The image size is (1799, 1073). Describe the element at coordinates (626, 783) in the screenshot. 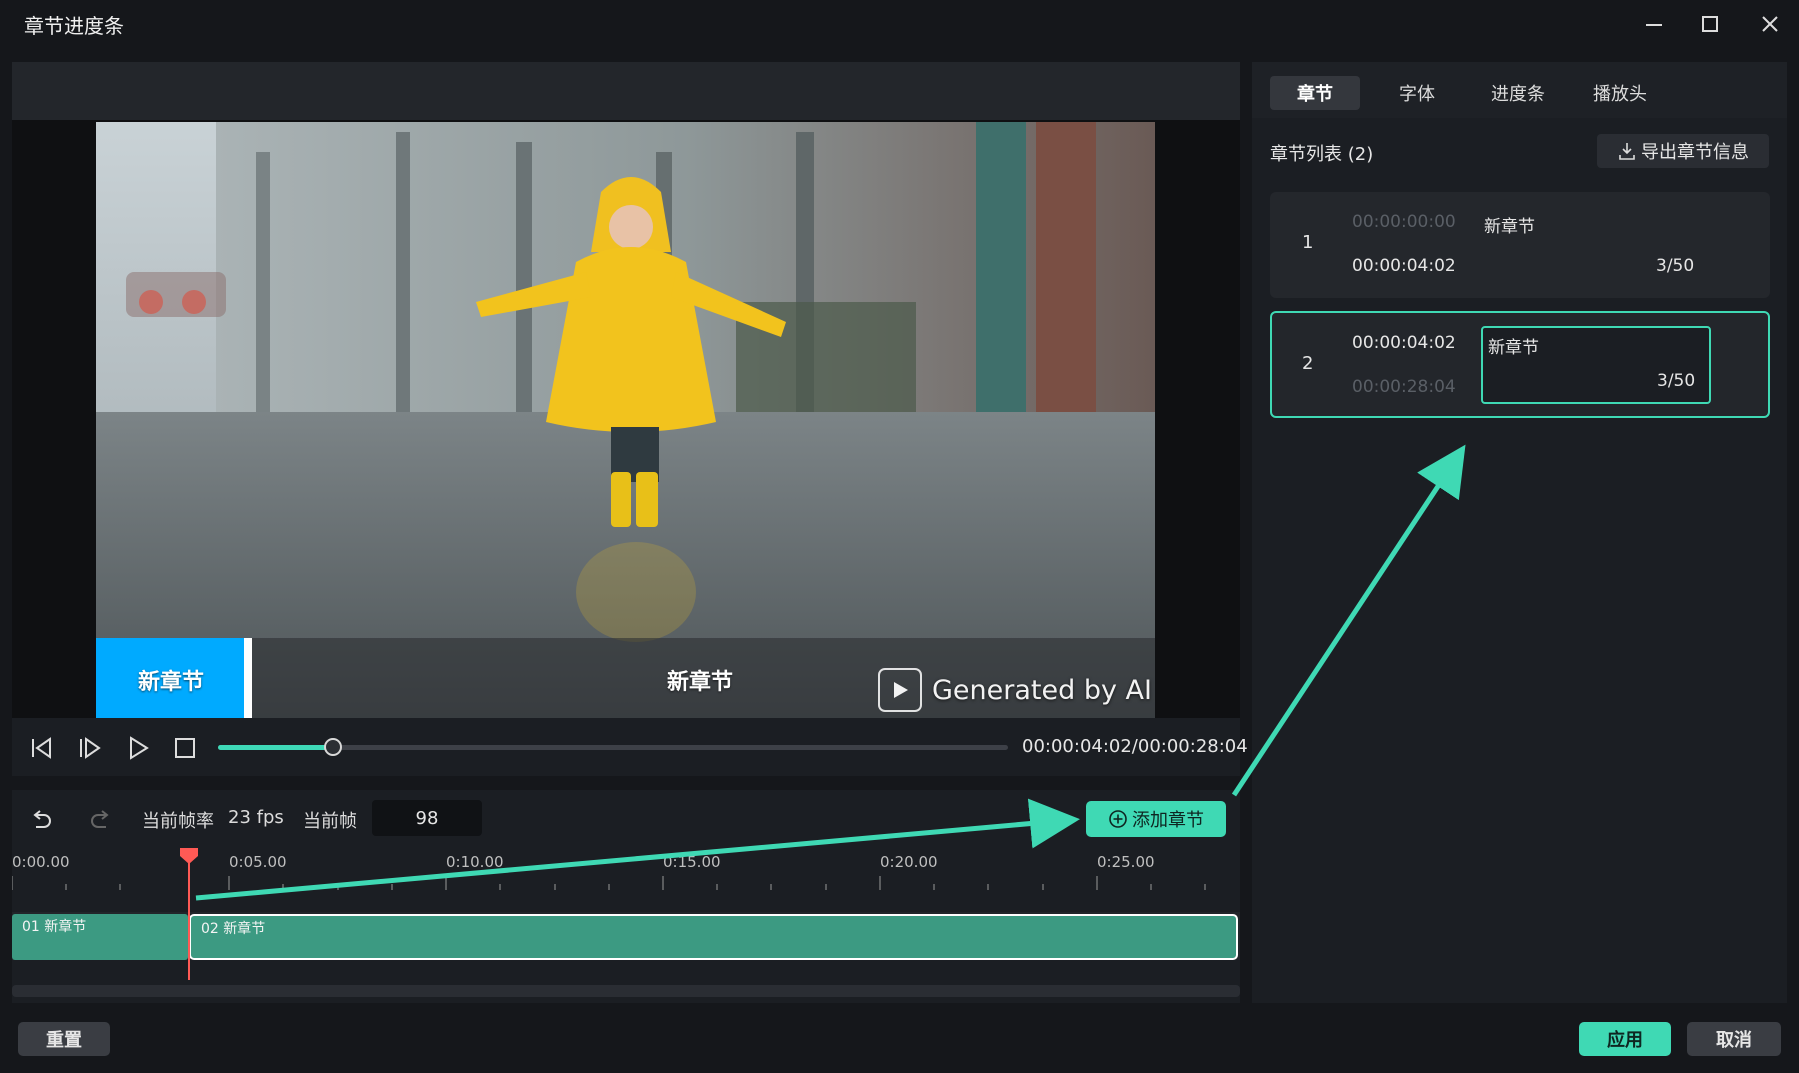

I see `separator` at that location.